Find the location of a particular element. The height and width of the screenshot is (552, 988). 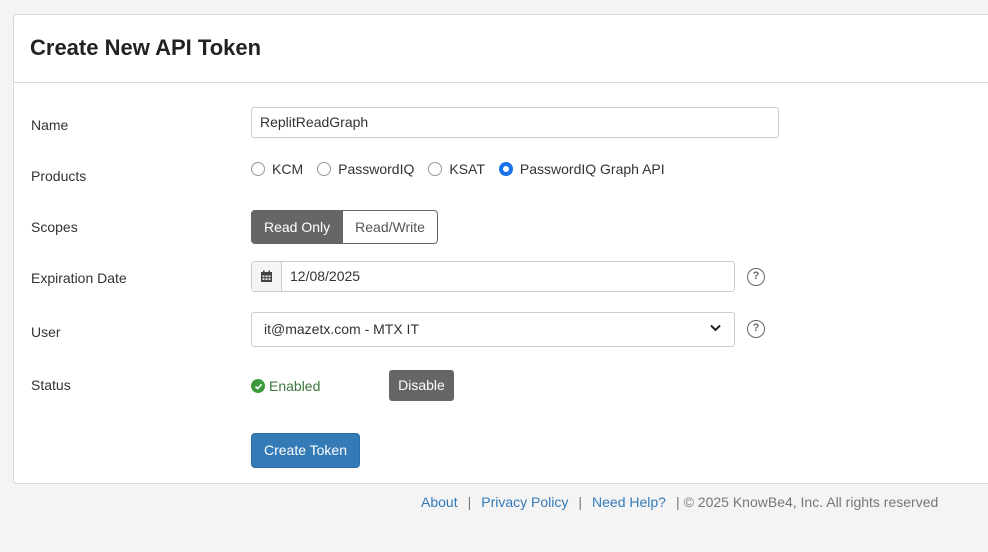

radio-circle-checked is located at coordinates (505, 169).